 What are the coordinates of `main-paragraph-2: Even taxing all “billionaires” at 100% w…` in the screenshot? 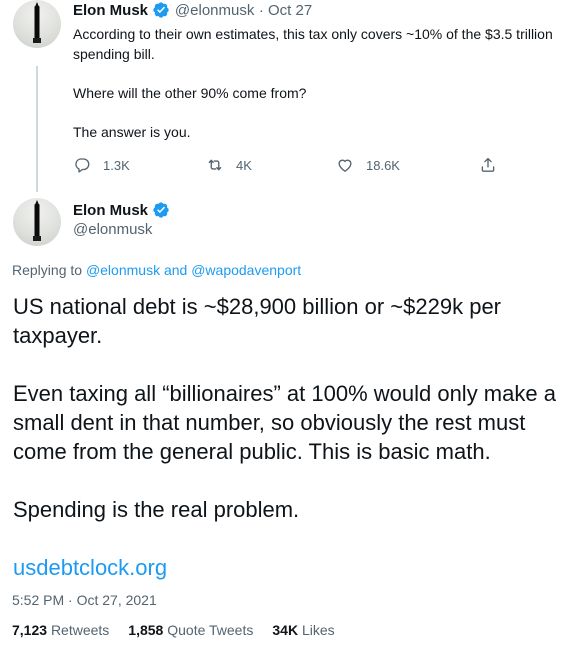 It's located at (284, 422).